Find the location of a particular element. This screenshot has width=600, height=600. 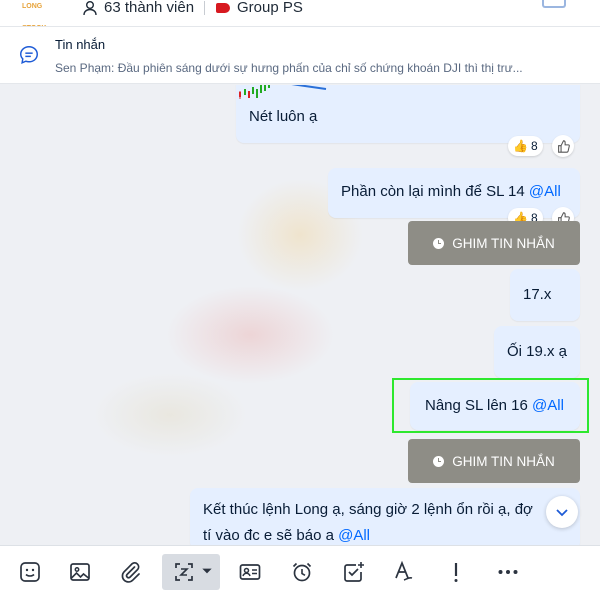

message-bubble: Ối 19.x ạ is located at coordinates (537, 352).